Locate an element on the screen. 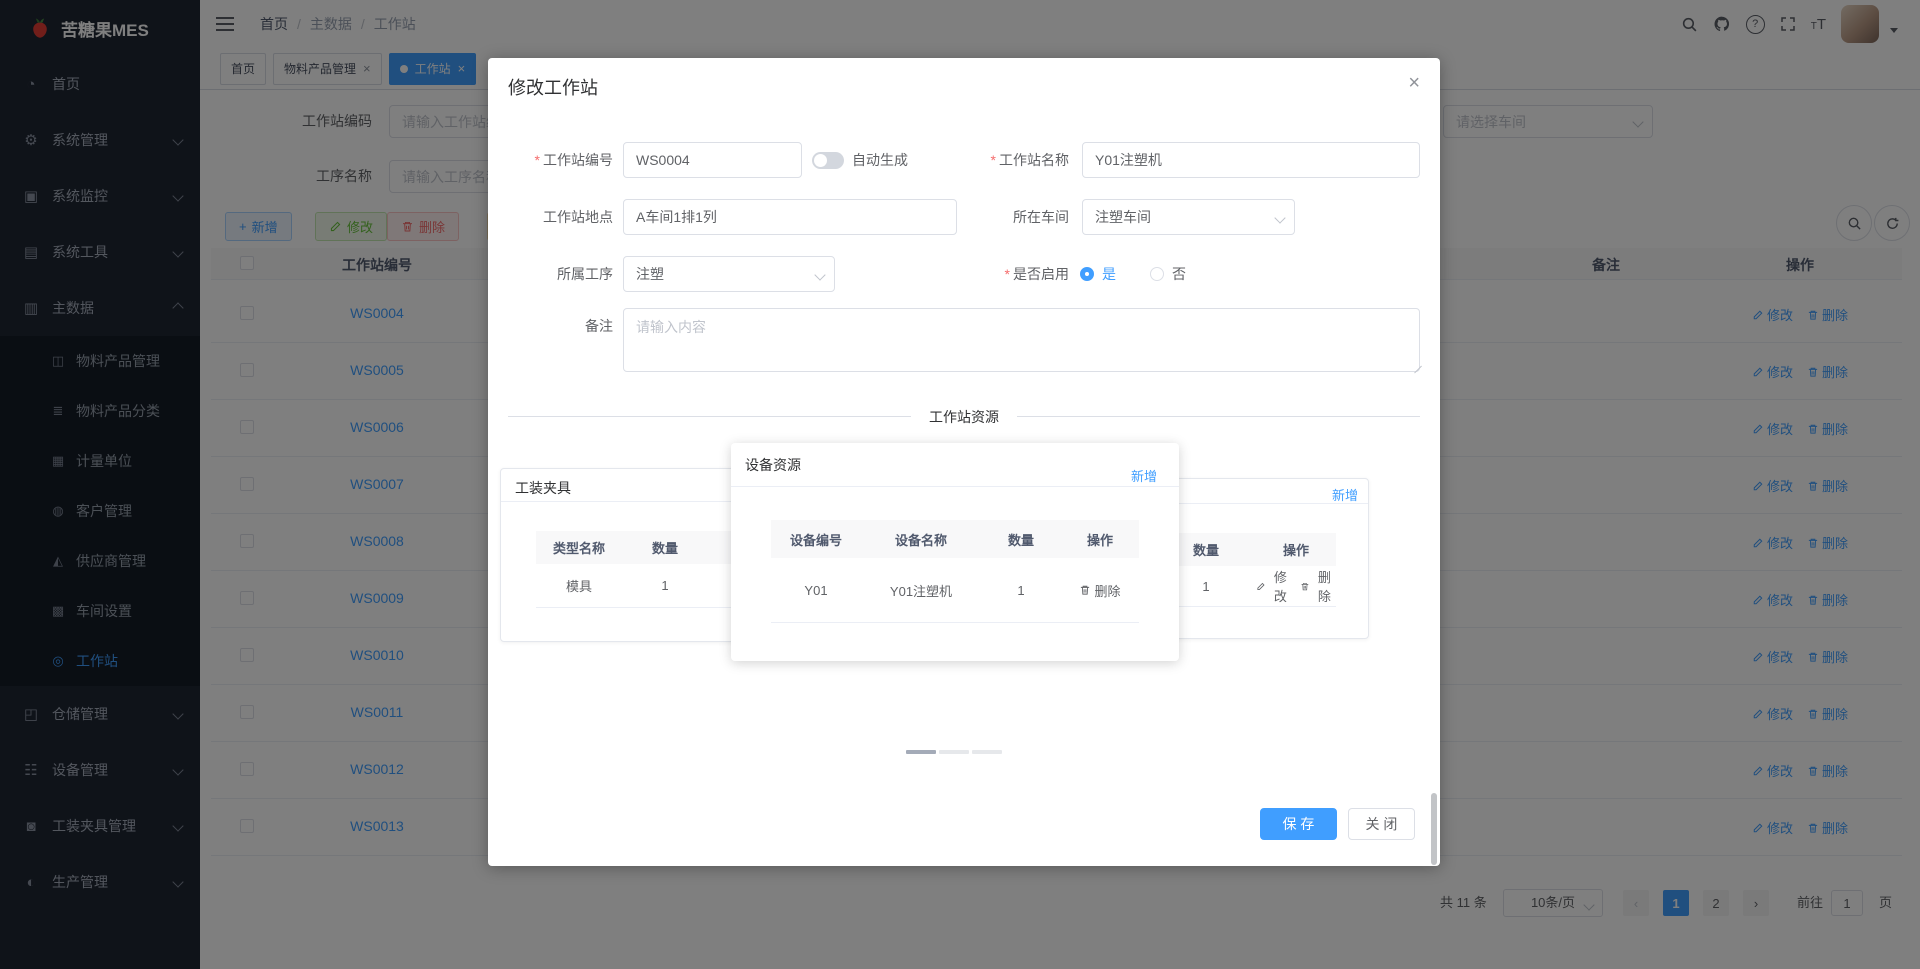 The image size is (1920, 969). modal-scrollbar-thumb is located at coordinates (1434, 829).